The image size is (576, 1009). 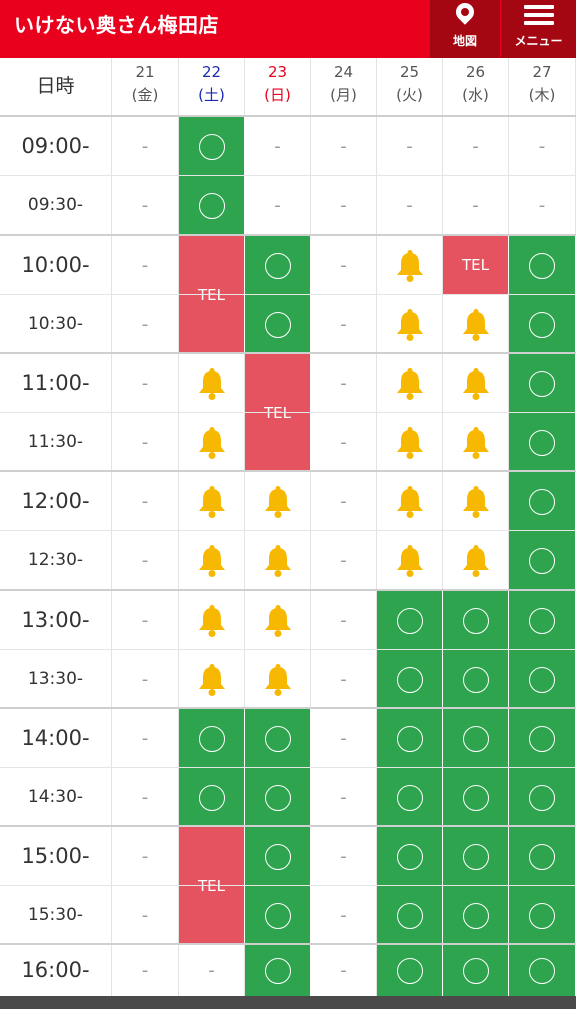 I want to click on day-weekday: (金), so click(x=145, y=95).